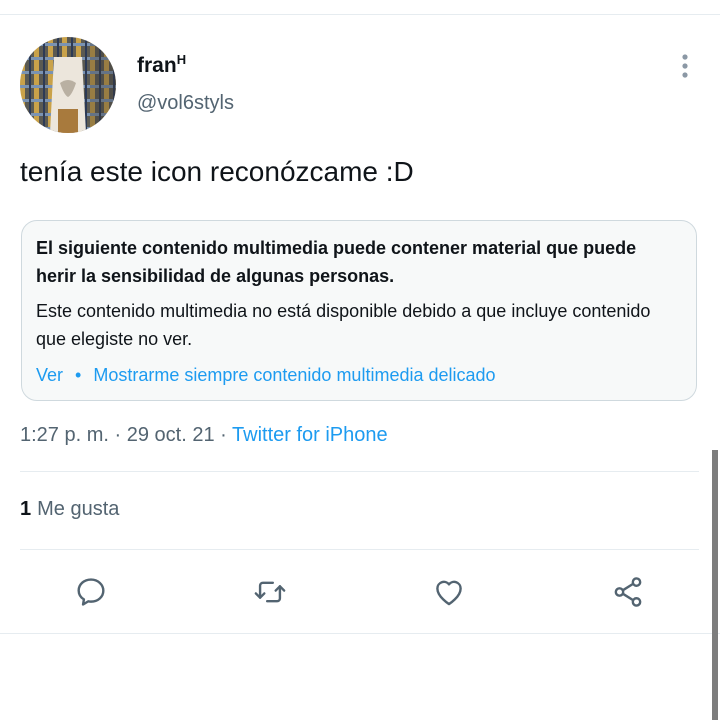 The height and width of the screenshot is (720, 720). I want to click on heart-icon, so click(449, 593).